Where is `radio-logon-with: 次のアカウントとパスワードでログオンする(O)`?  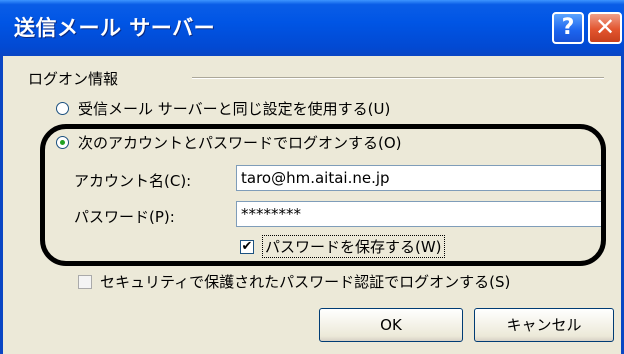
radio-logon-with: 次のアカウントとパスワードでログオンする(O) is located at coordinates (229, 142).